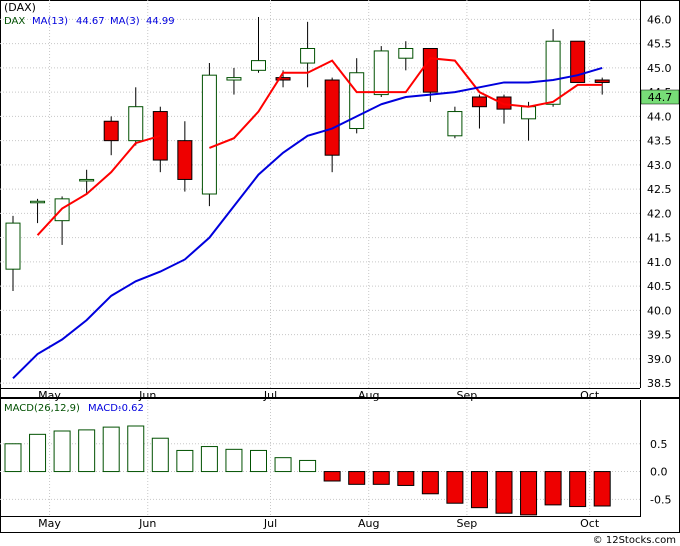  I want to click on price-tick-label: 40.0, so click(659, 310).